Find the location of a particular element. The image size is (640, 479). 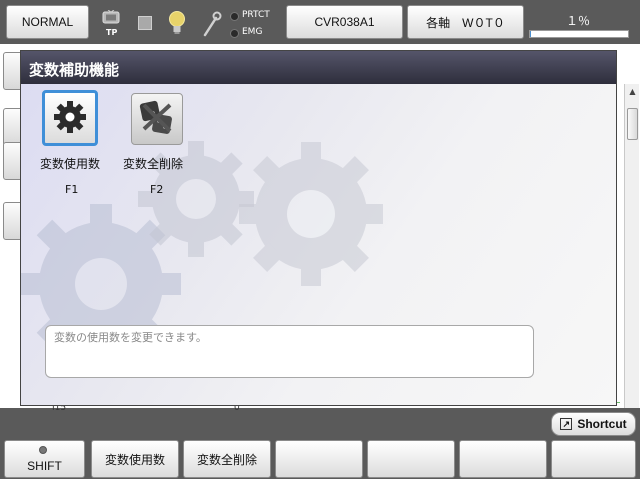

decorative-gear-icon is located at coordinates (311, 214).